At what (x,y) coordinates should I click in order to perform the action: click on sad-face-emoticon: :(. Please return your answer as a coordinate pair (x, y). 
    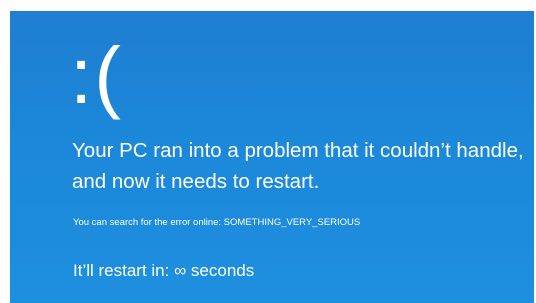
    Looking at the image, I should click on (96, 75).